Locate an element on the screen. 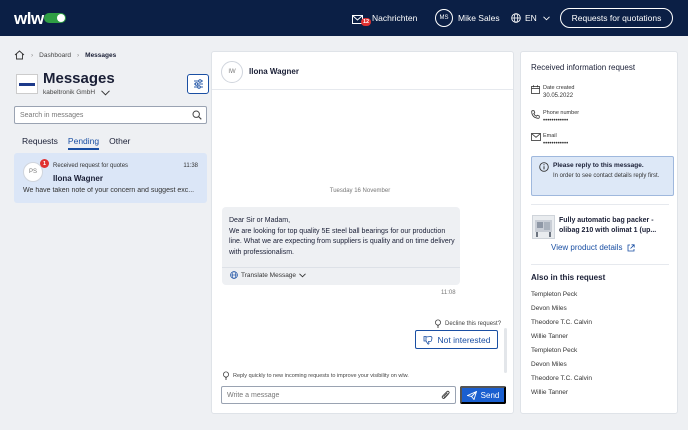 The image size is (688, 430). sliders-icon is located at coordinates (198, 84).